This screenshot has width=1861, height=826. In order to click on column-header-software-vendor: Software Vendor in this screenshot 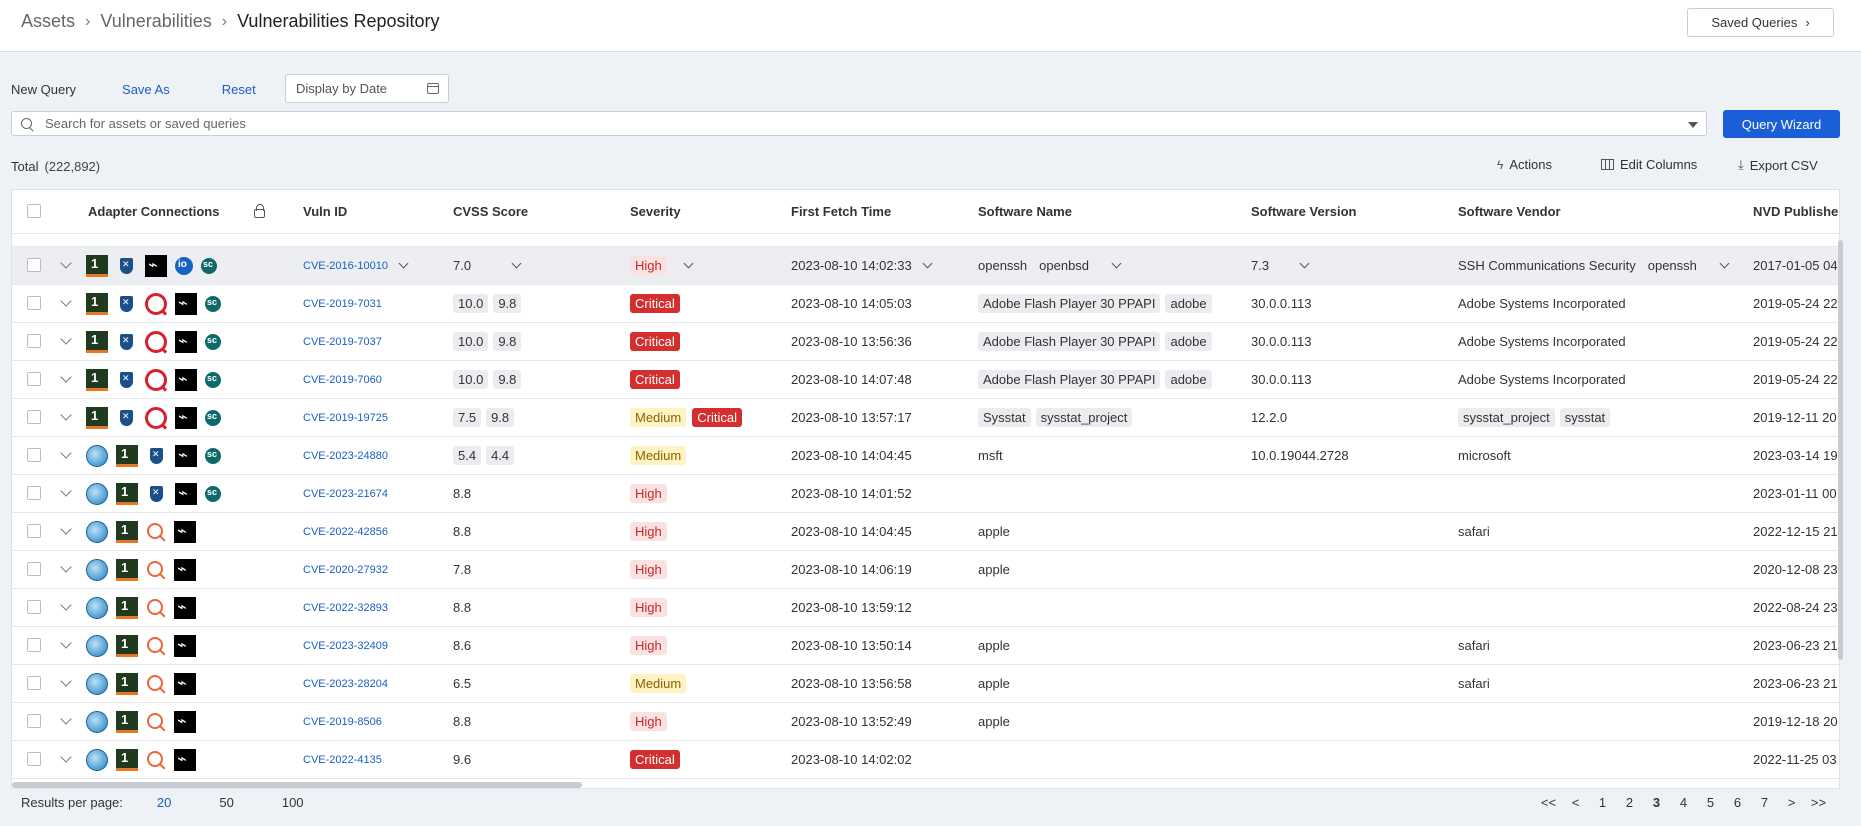, I will do `click(1509, 211)`.